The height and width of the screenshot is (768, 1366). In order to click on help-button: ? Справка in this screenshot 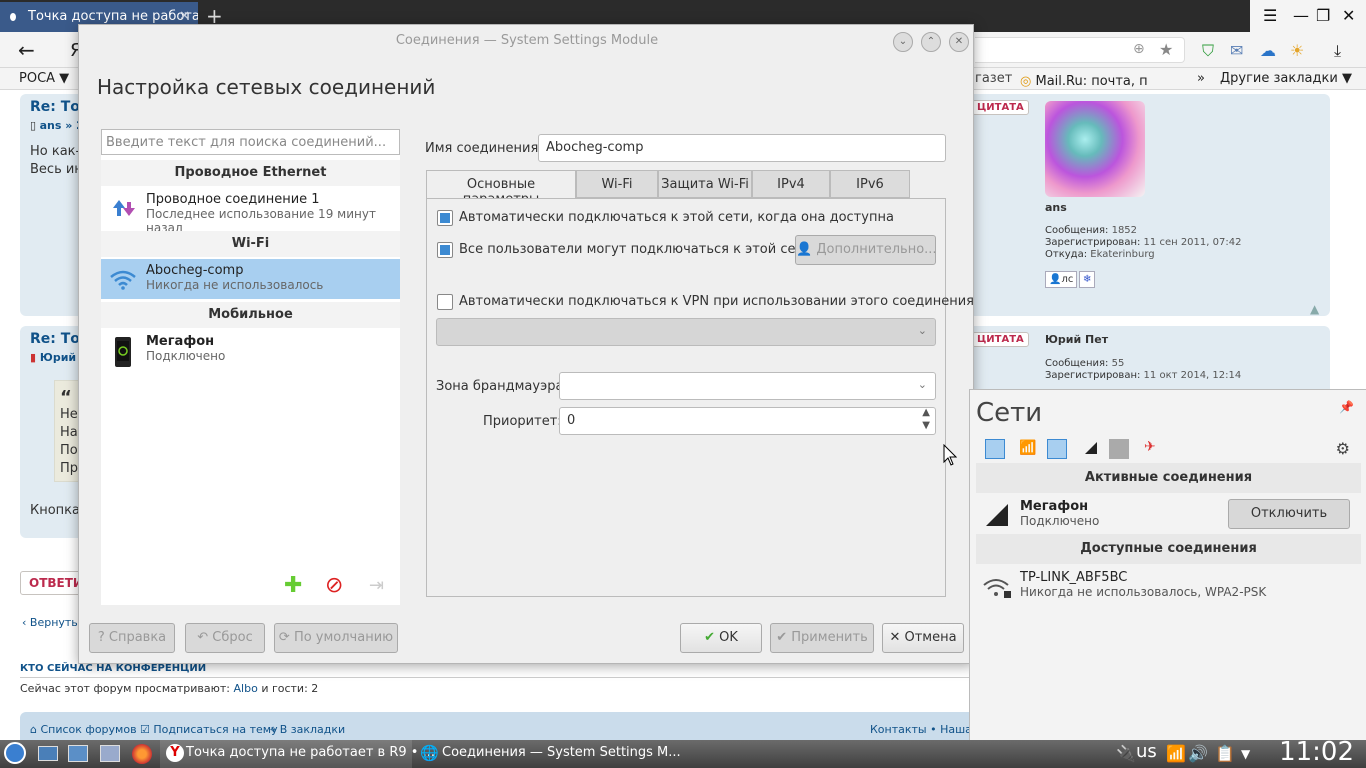, I will do `click(132, 638)`.